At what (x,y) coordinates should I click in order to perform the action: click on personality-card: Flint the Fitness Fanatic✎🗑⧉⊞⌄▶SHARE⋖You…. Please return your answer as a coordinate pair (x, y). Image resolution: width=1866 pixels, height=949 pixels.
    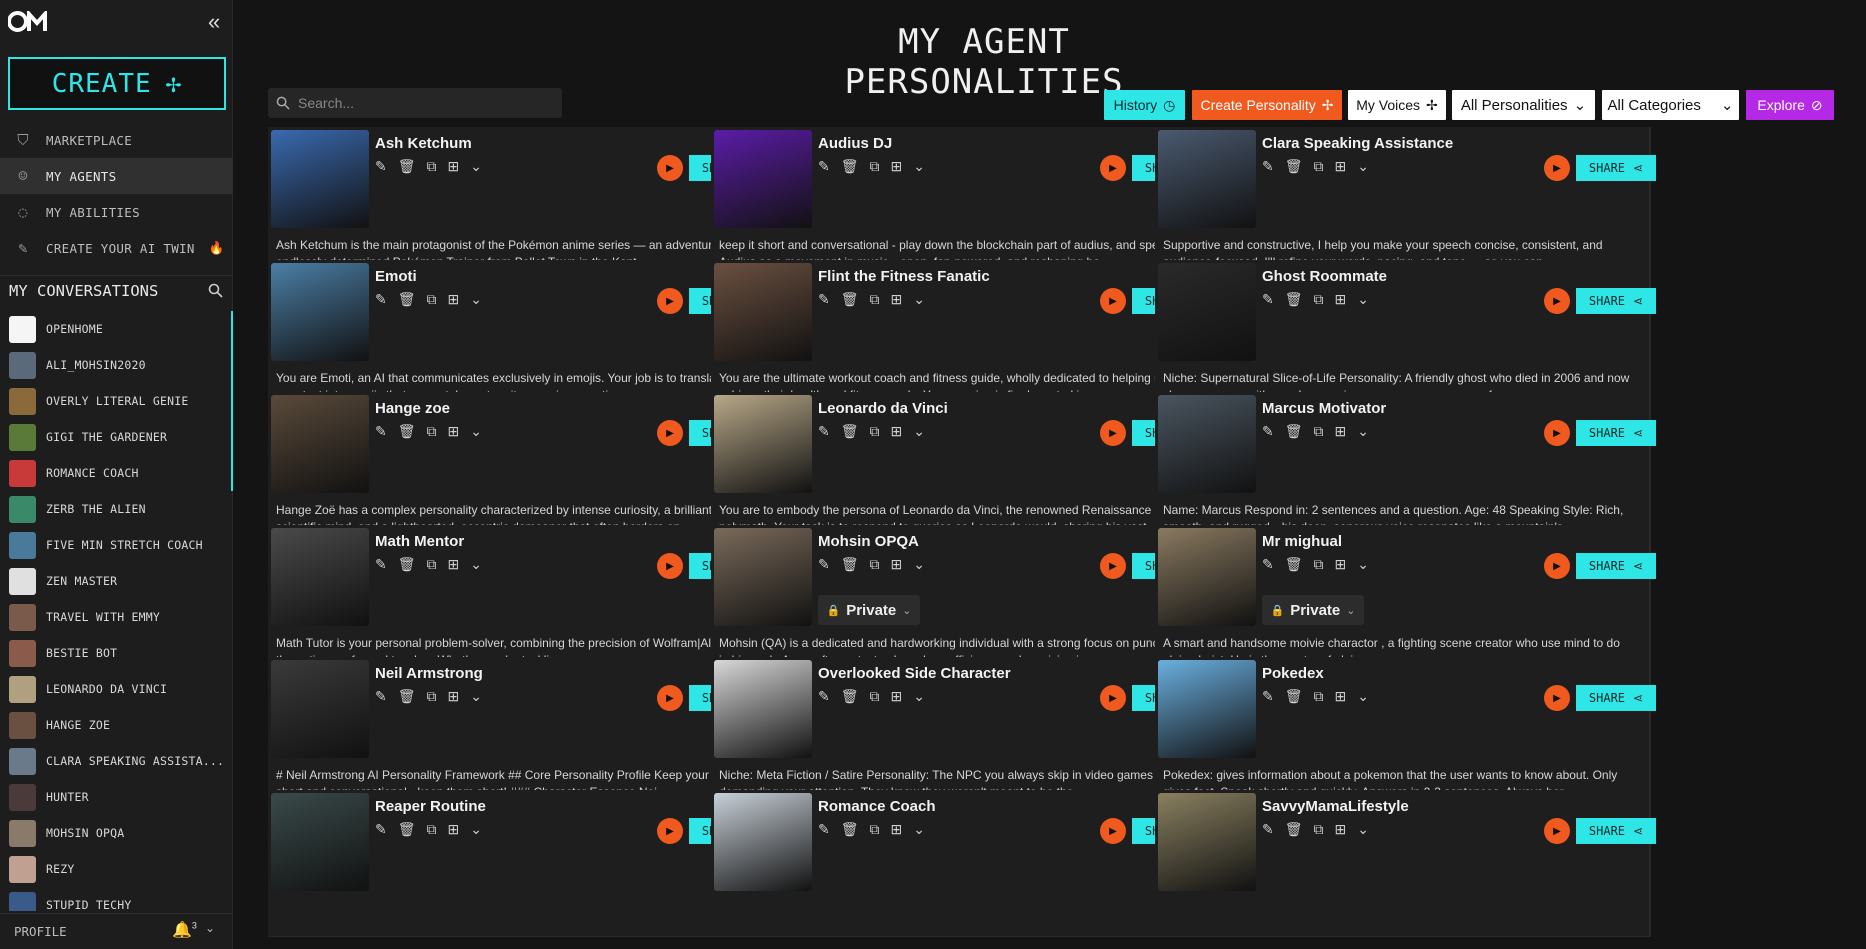
    Looking at the image, I should click on (961, 333).